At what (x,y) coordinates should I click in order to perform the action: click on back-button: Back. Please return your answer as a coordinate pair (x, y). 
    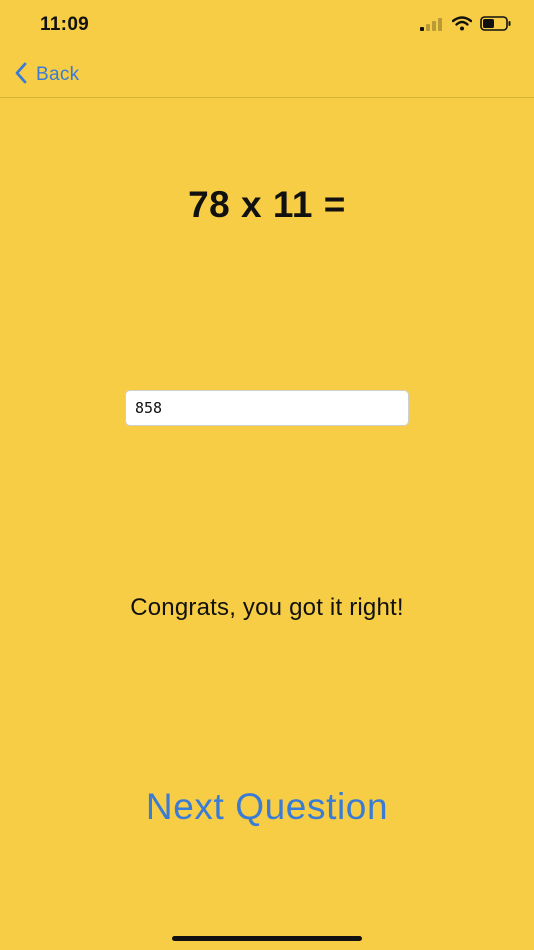
    Looking at the image, I should click on (46, 75).